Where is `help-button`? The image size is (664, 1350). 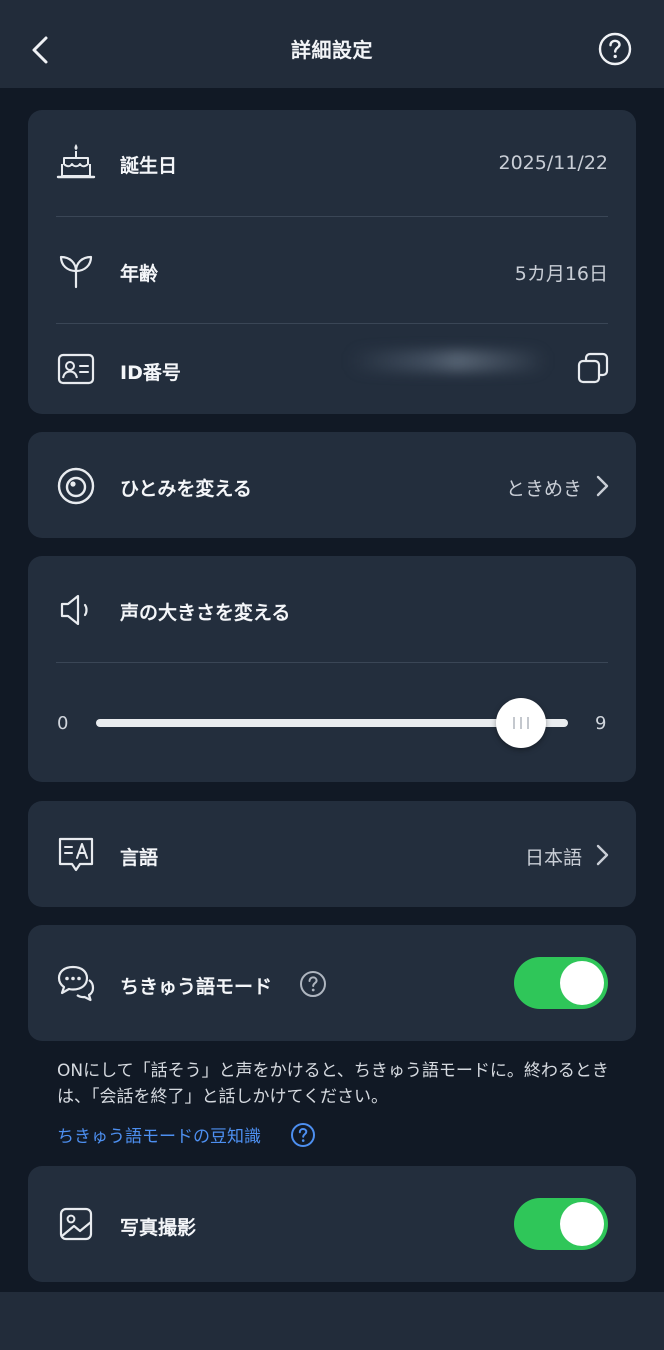
help-button is located at coordinates (615, 49).